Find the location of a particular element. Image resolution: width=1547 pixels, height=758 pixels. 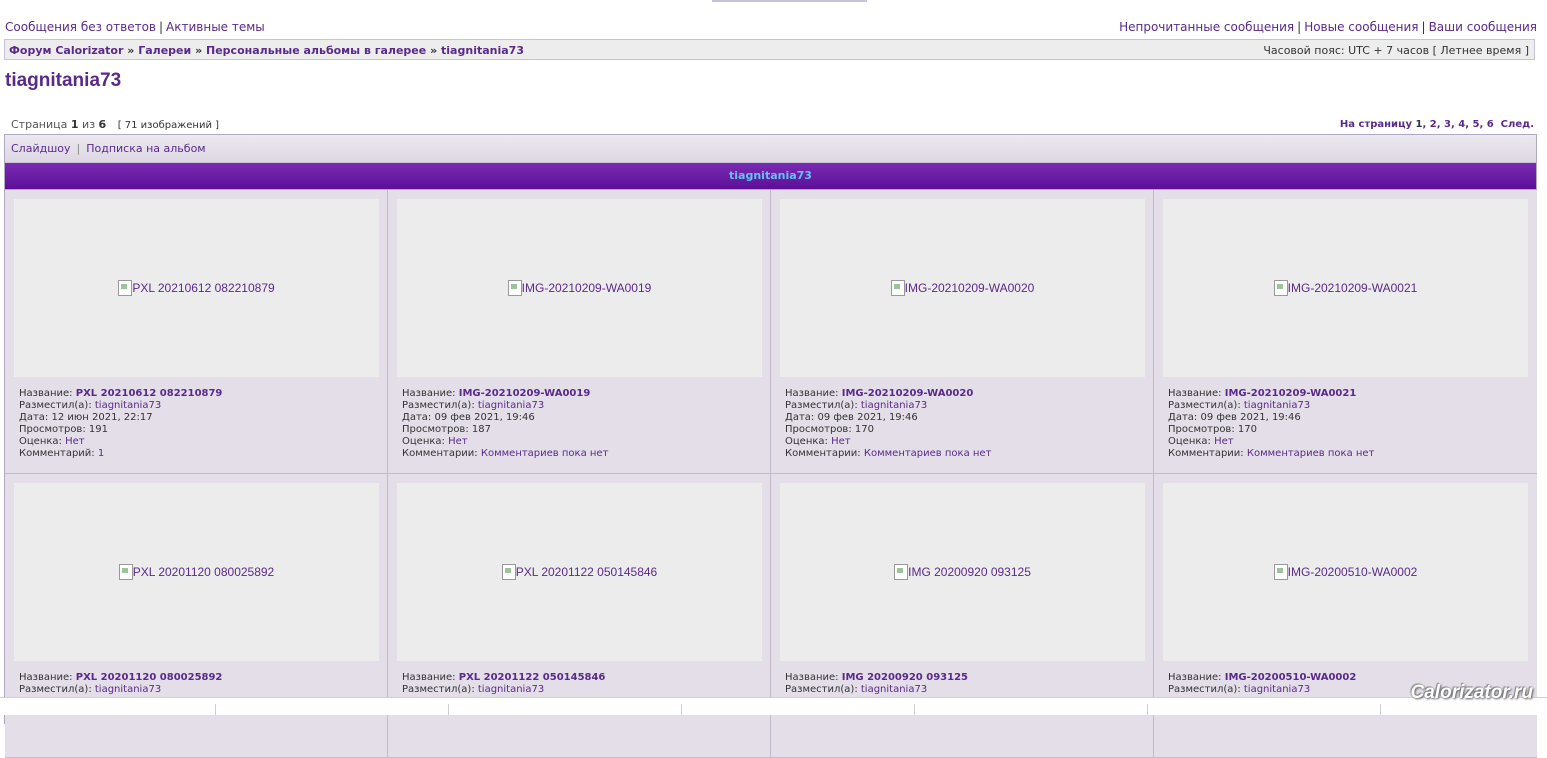

goto-page-label: На страницу is located at coordinates (1376, 124).